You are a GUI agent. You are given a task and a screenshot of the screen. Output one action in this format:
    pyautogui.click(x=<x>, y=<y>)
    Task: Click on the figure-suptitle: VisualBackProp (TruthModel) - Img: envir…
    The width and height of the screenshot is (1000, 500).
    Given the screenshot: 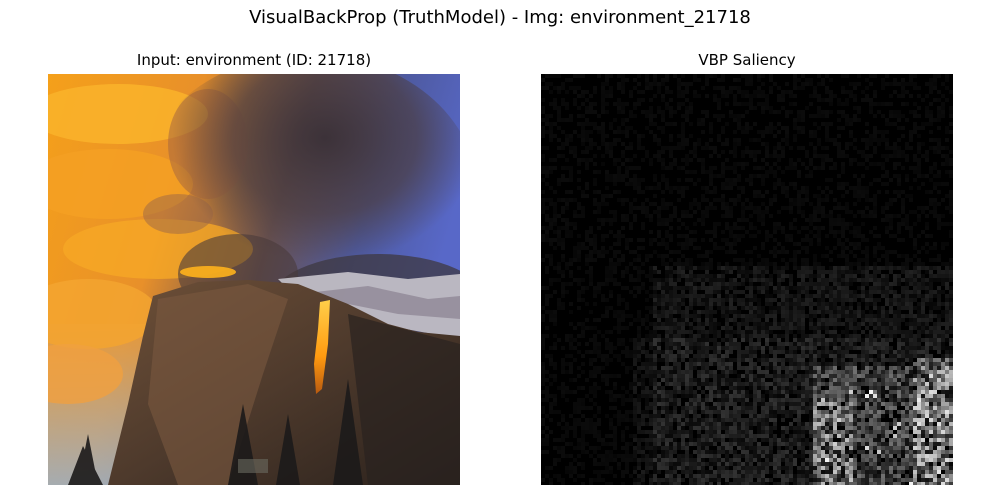 What is the action you would take?
    pyautogui.click(x=500, y=17)
    